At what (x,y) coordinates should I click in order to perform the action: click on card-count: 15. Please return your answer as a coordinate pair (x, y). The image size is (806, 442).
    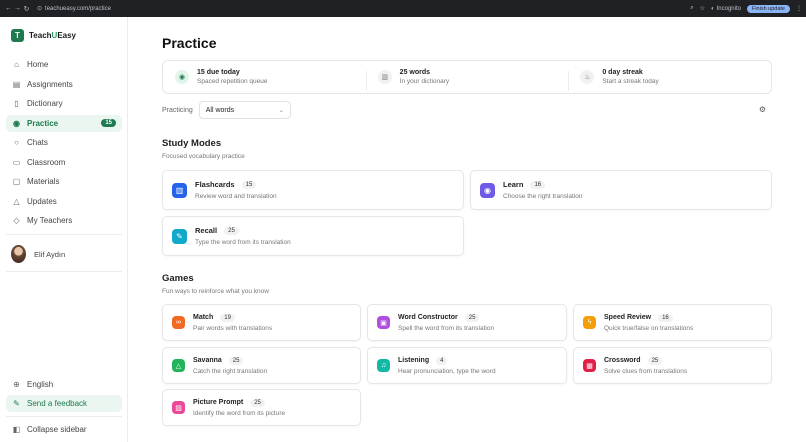
    Looking at the image, I should click on (249, 184).